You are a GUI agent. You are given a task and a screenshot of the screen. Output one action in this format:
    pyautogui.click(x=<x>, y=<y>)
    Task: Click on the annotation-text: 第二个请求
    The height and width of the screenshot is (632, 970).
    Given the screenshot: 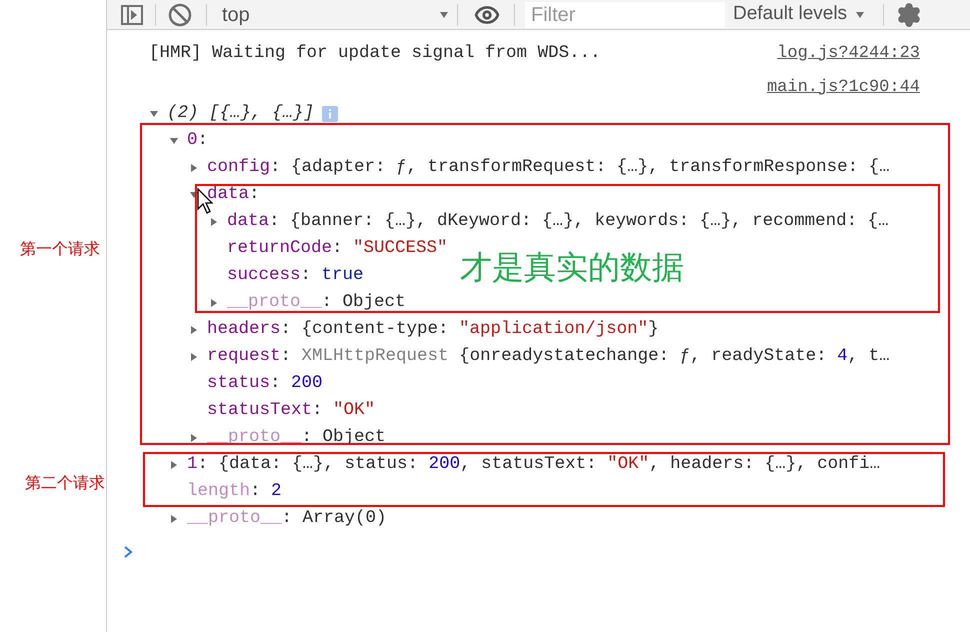 What is the action you would take?
    pyautogui.click(x=65, y=483)
    